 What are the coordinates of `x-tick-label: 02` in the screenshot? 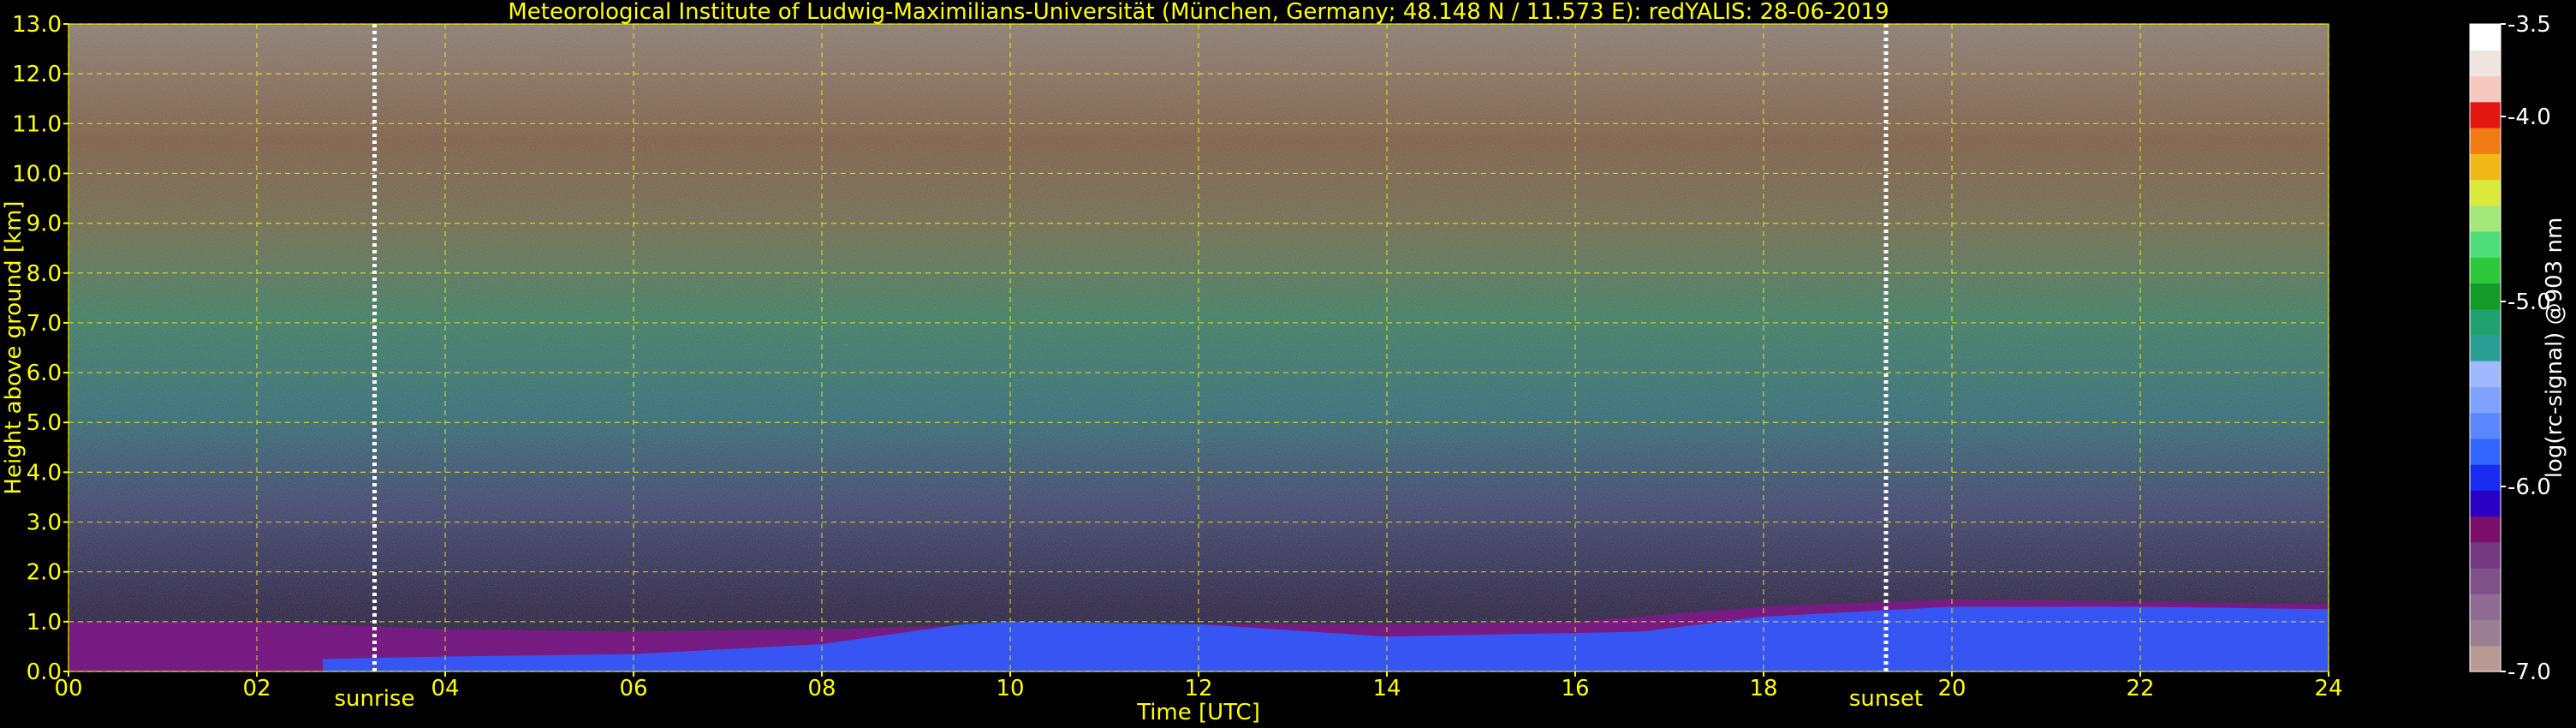 It's located at (256, 688).